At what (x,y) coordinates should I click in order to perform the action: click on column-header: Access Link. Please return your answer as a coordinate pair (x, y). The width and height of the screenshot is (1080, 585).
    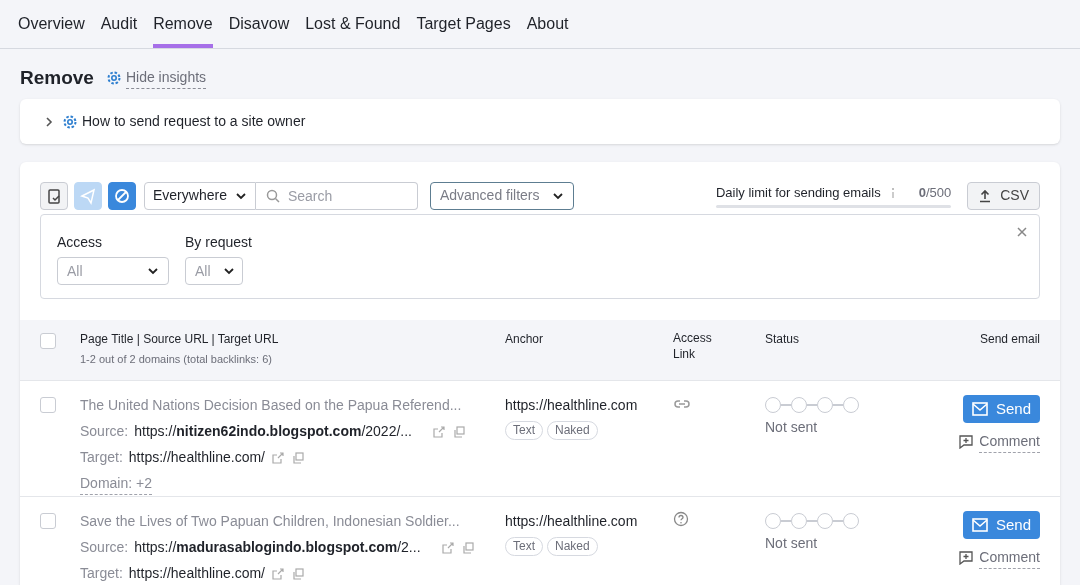
    Looking at the image, I should click on (693, 346).